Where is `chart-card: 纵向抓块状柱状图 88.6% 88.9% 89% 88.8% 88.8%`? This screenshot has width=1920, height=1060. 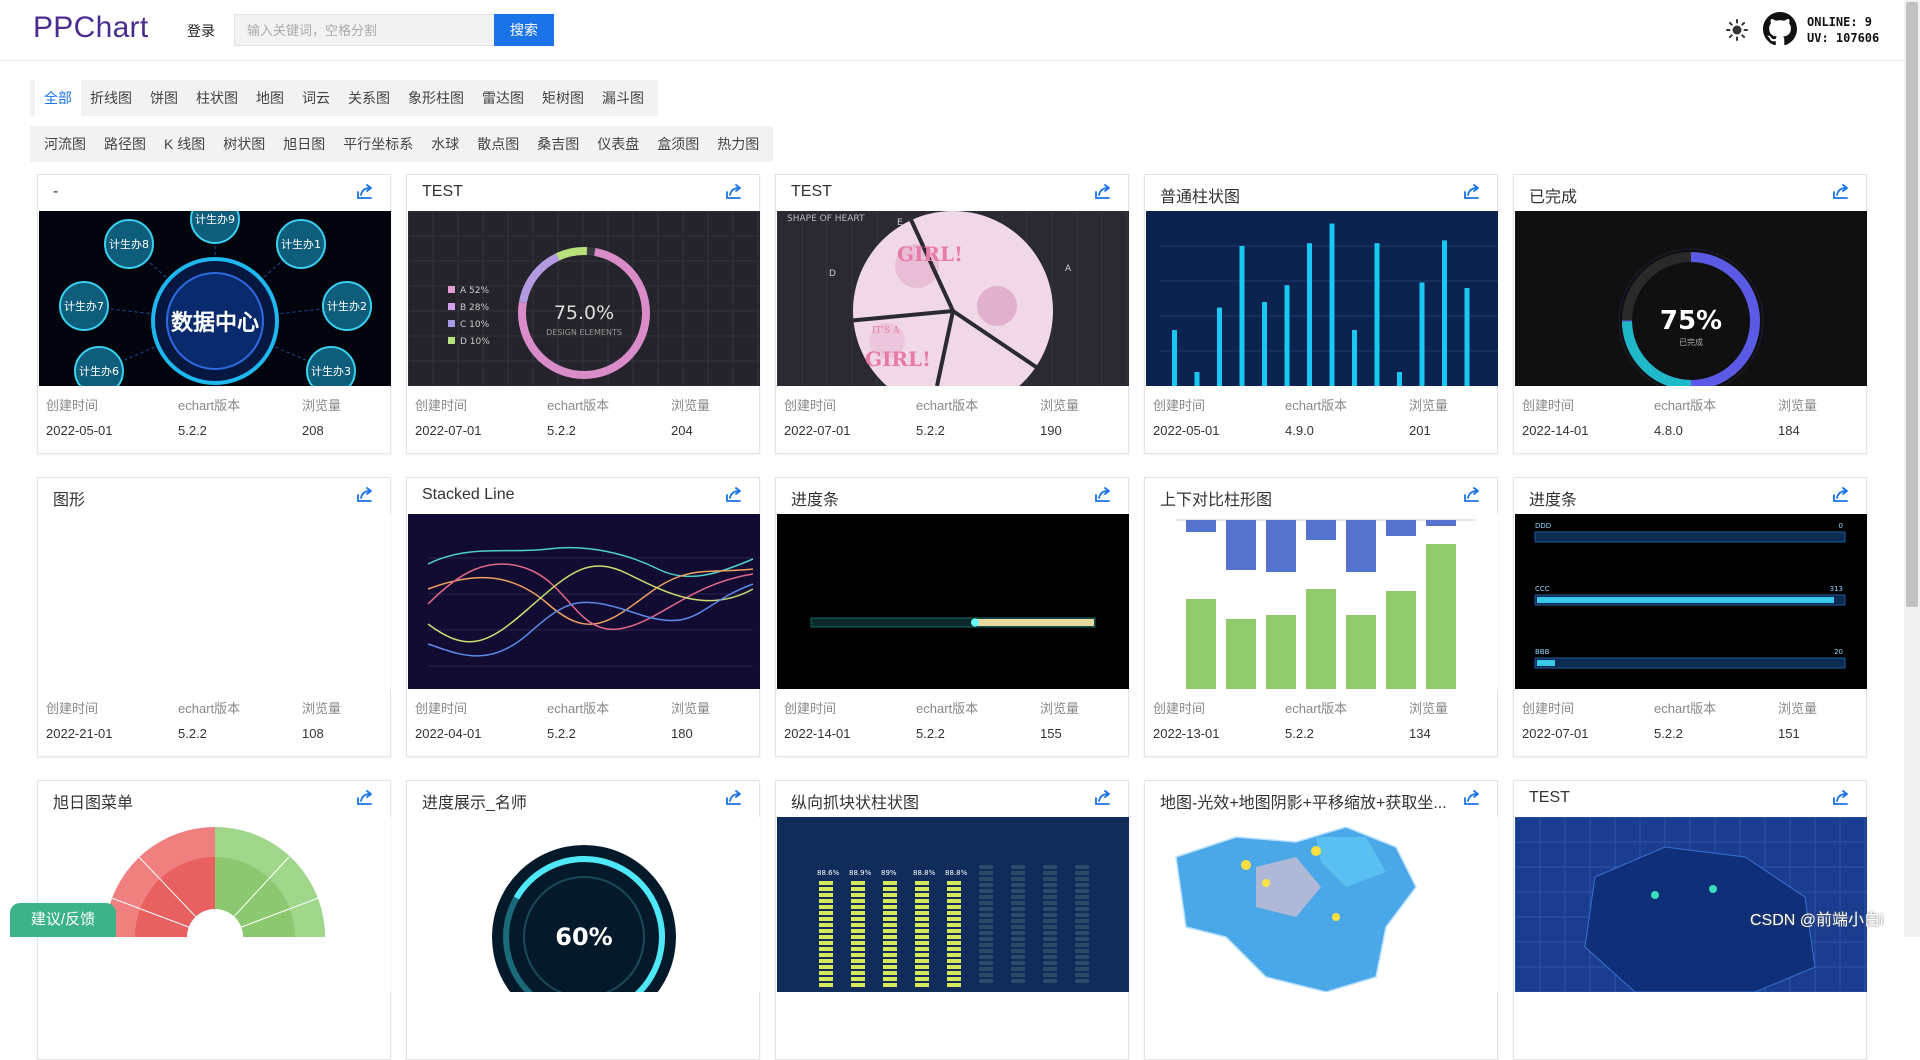 chart-card: 纵向抓块状柱状图 88.6% 88.9% 89% 88.8% 88.8% is located at coordinates (952, 920).